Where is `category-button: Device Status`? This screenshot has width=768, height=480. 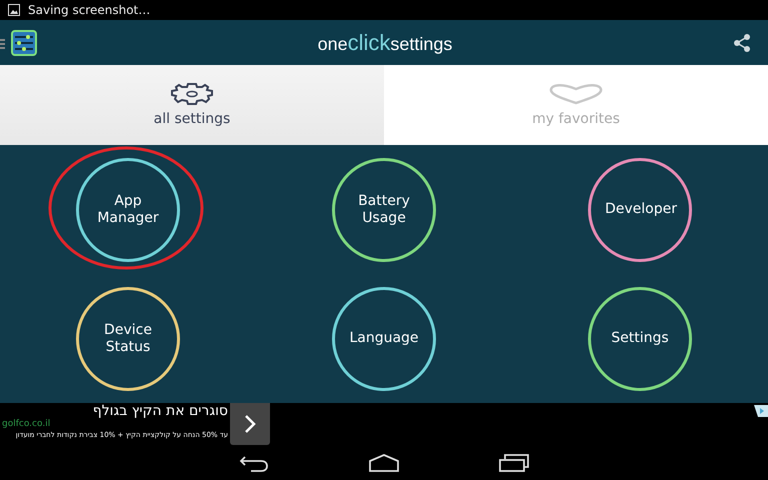
category-button: Device Status is located at coordinates (128, 338).